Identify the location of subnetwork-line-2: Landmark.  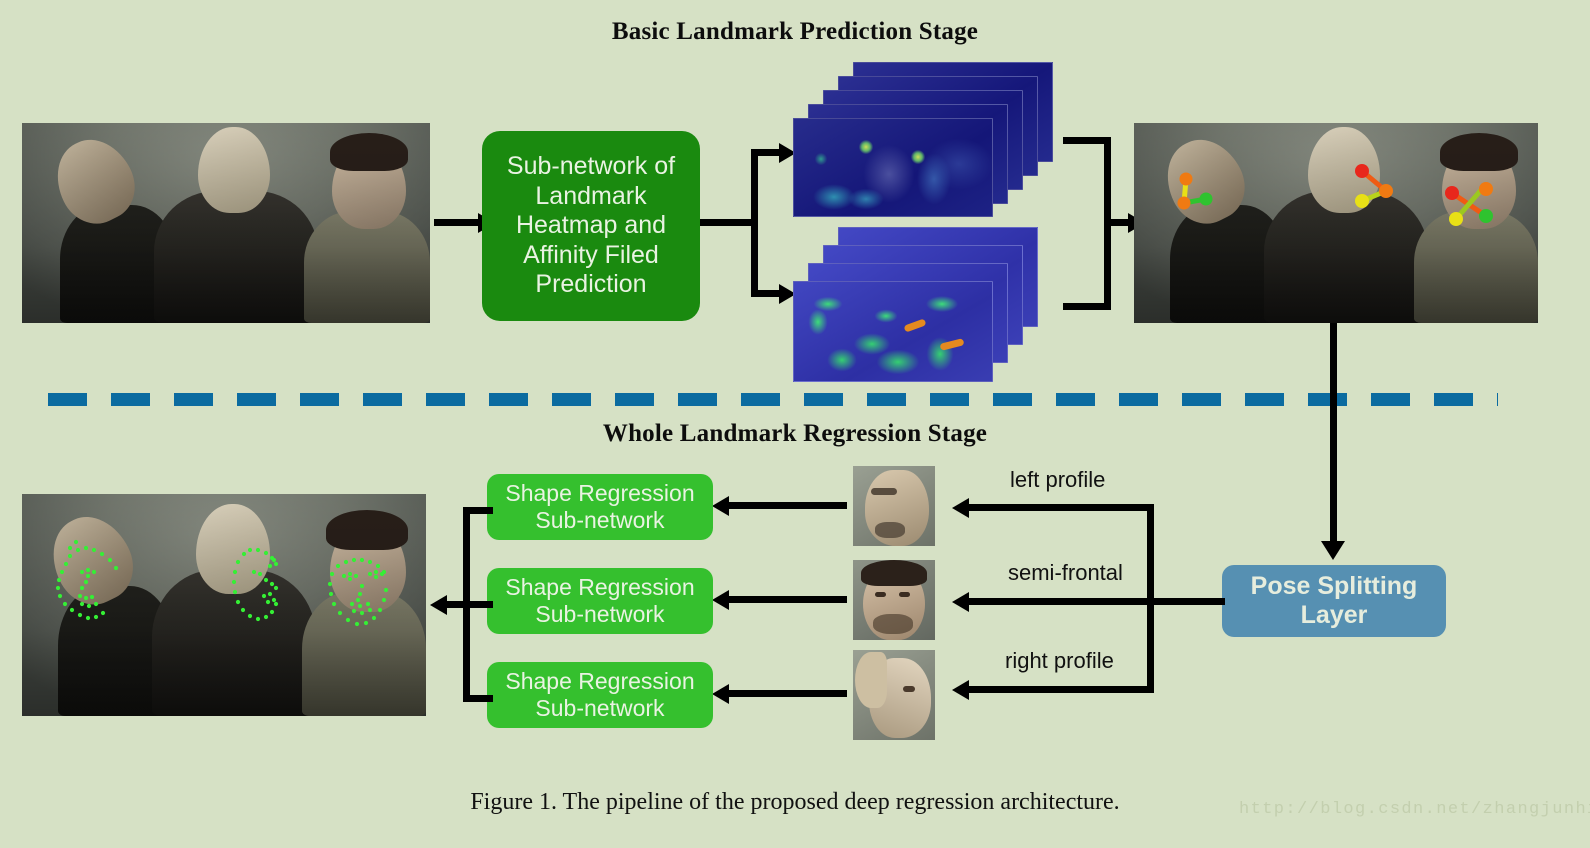
(591, 195).